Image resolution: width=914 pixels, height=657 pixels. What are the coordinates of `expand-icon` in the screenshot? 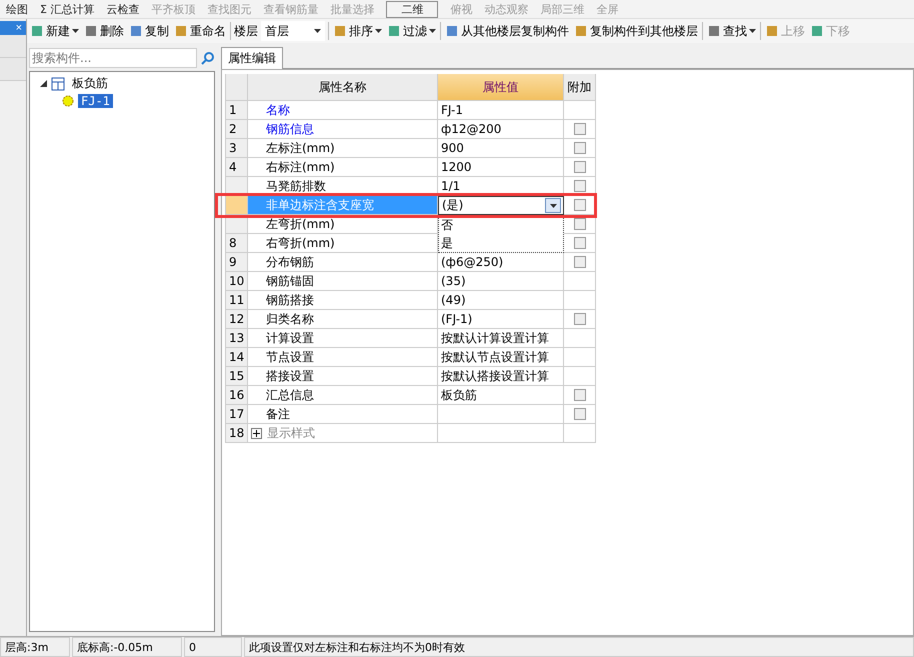 It's located at (256, 433).